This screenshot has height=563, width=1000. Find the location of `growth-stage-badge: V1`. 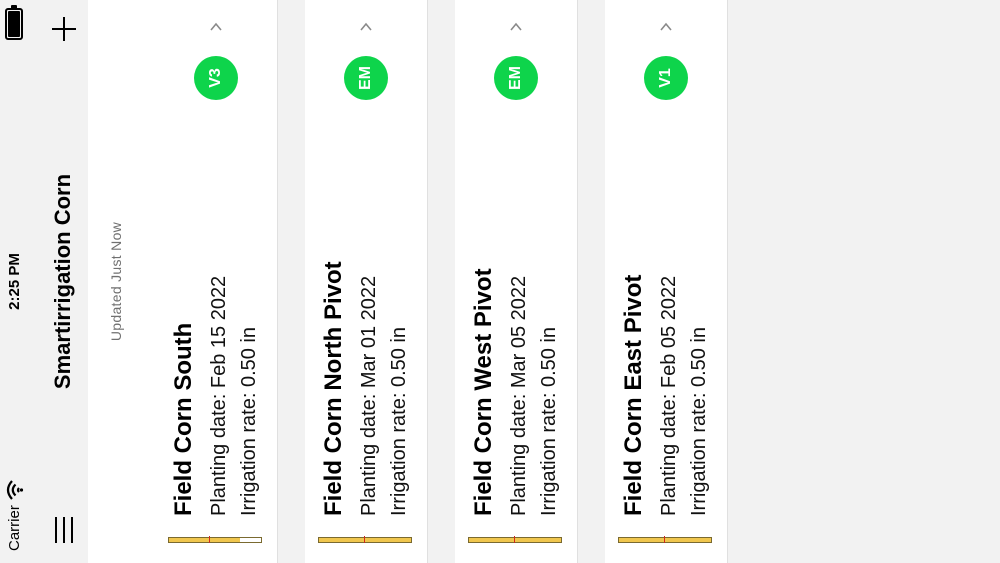

growth-stage-badge: V1 is located at coordinates (666, 78).